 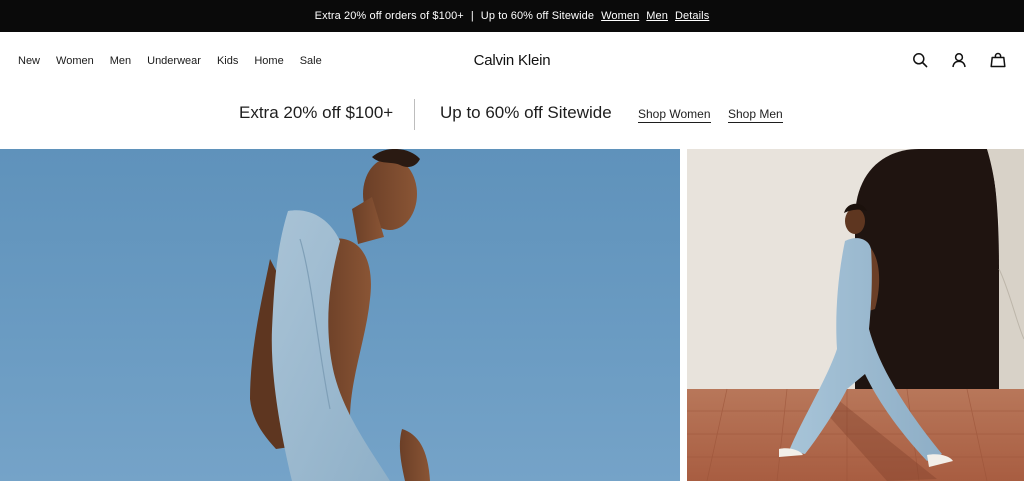 What do you see at coordinates (414, 114) in the screenshot?
I see `promo-divider` at bounding box center [414, 114].